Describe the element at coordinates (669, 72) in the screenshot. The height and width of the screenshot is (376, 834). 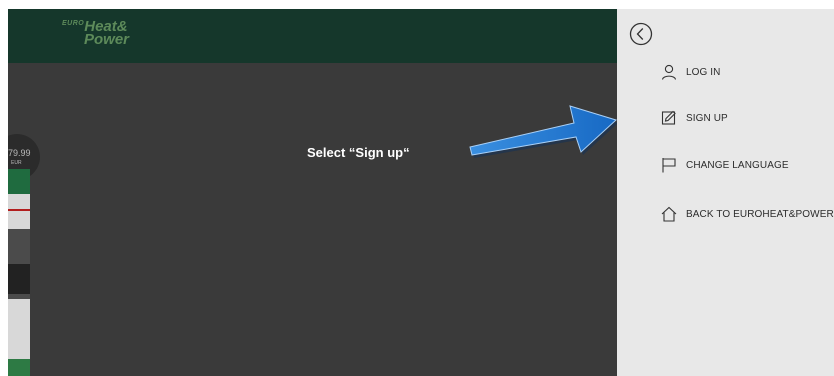
I see `user-icon` at that location.